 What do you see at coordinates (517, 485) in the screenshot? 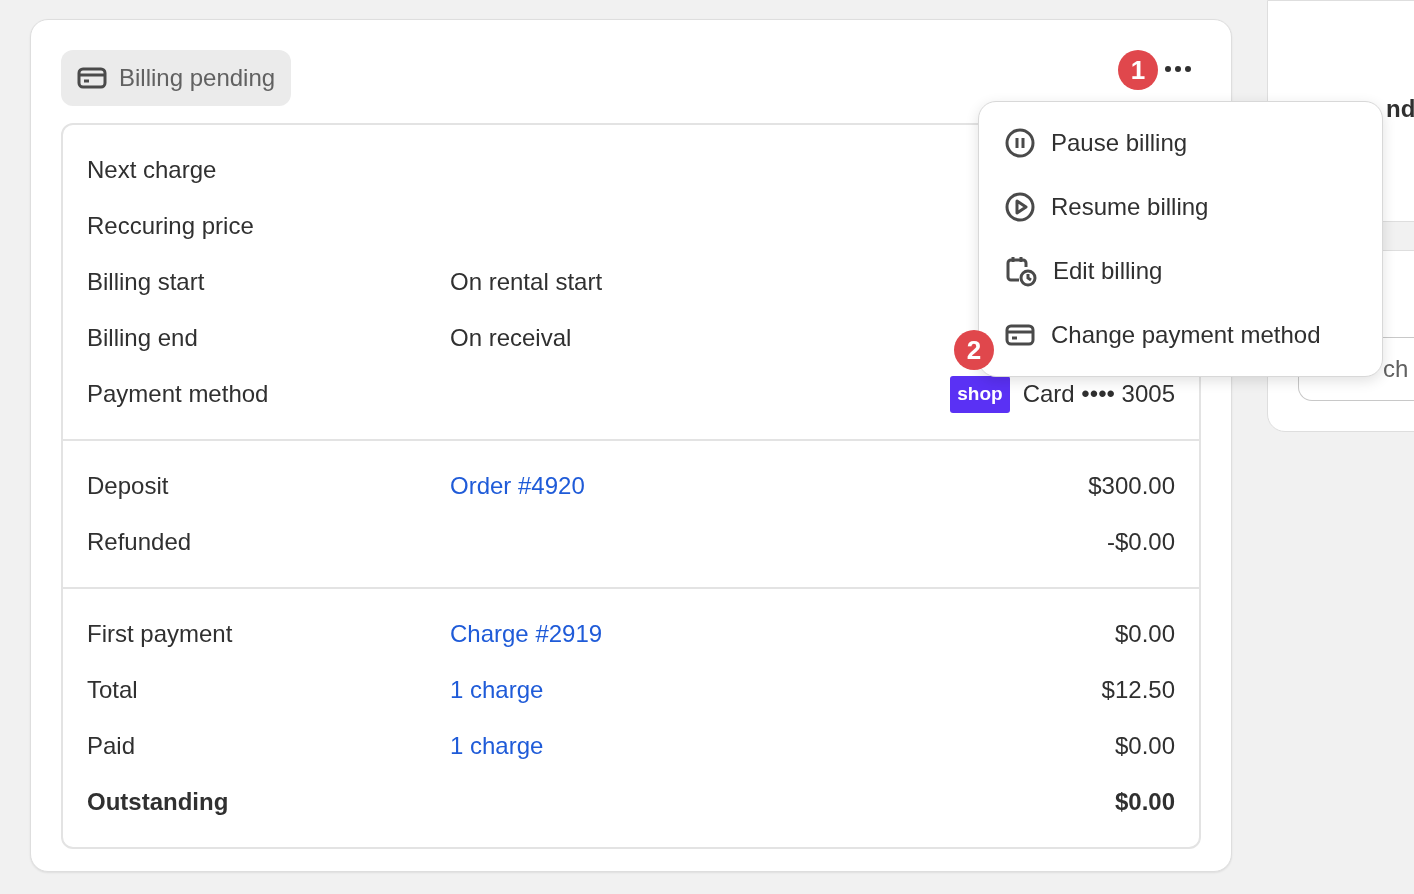
I see `detail-link: Order #4920` at bounding box center [517, 485].